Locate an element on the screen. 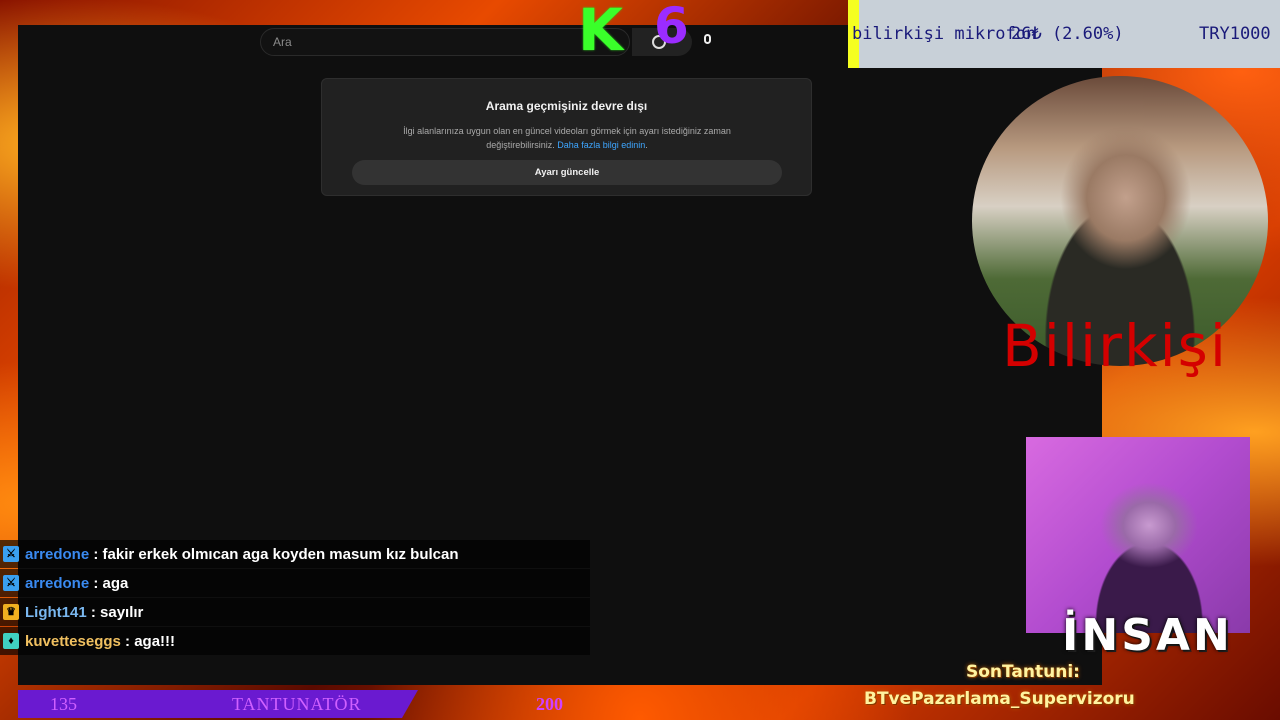  tantunator-current: 135 is located at coordinates (63, 704).